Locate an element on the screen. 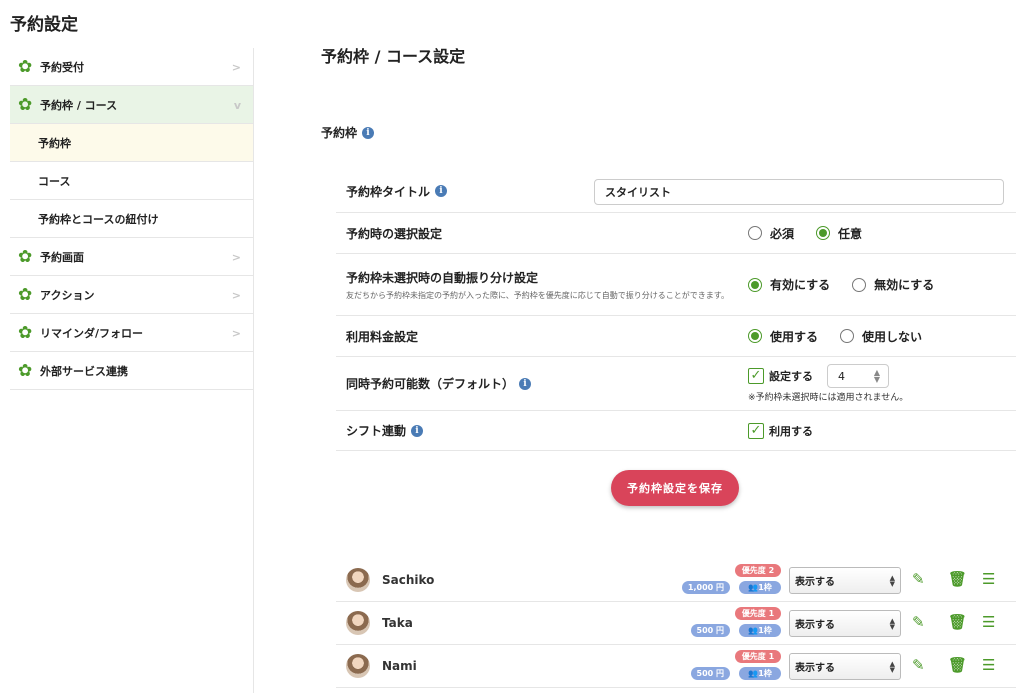 The width and height of the screenshot is (1024, 693). list-item: Taka 優先度 1 500 円 👥 1枠 表示する ▲ ▼ ✎ 🗑 ☰ is located at coordinates (676, 623).